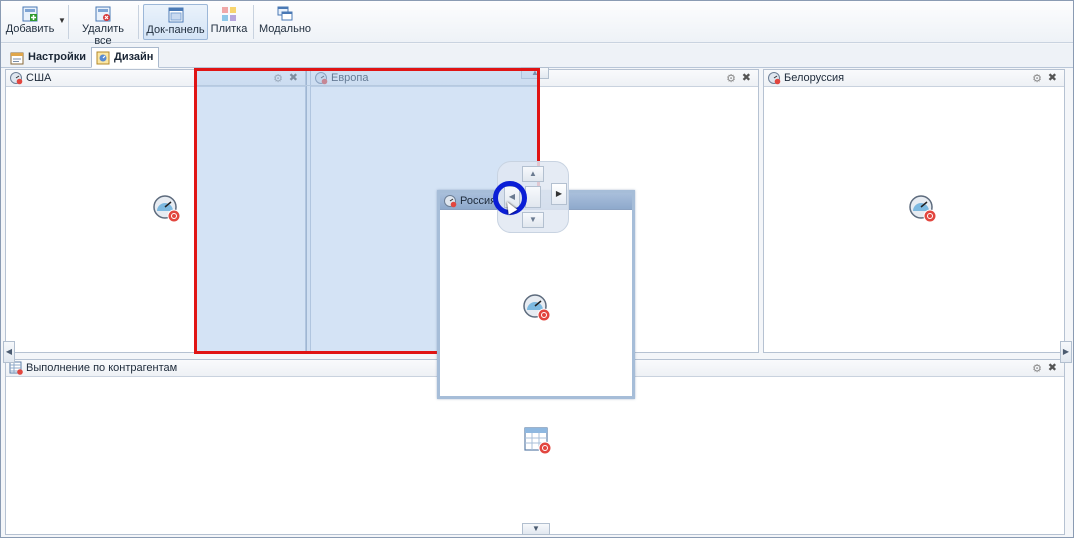 The image size is (1074, 538). I want to click on preview-header-line, so click(367, 85).